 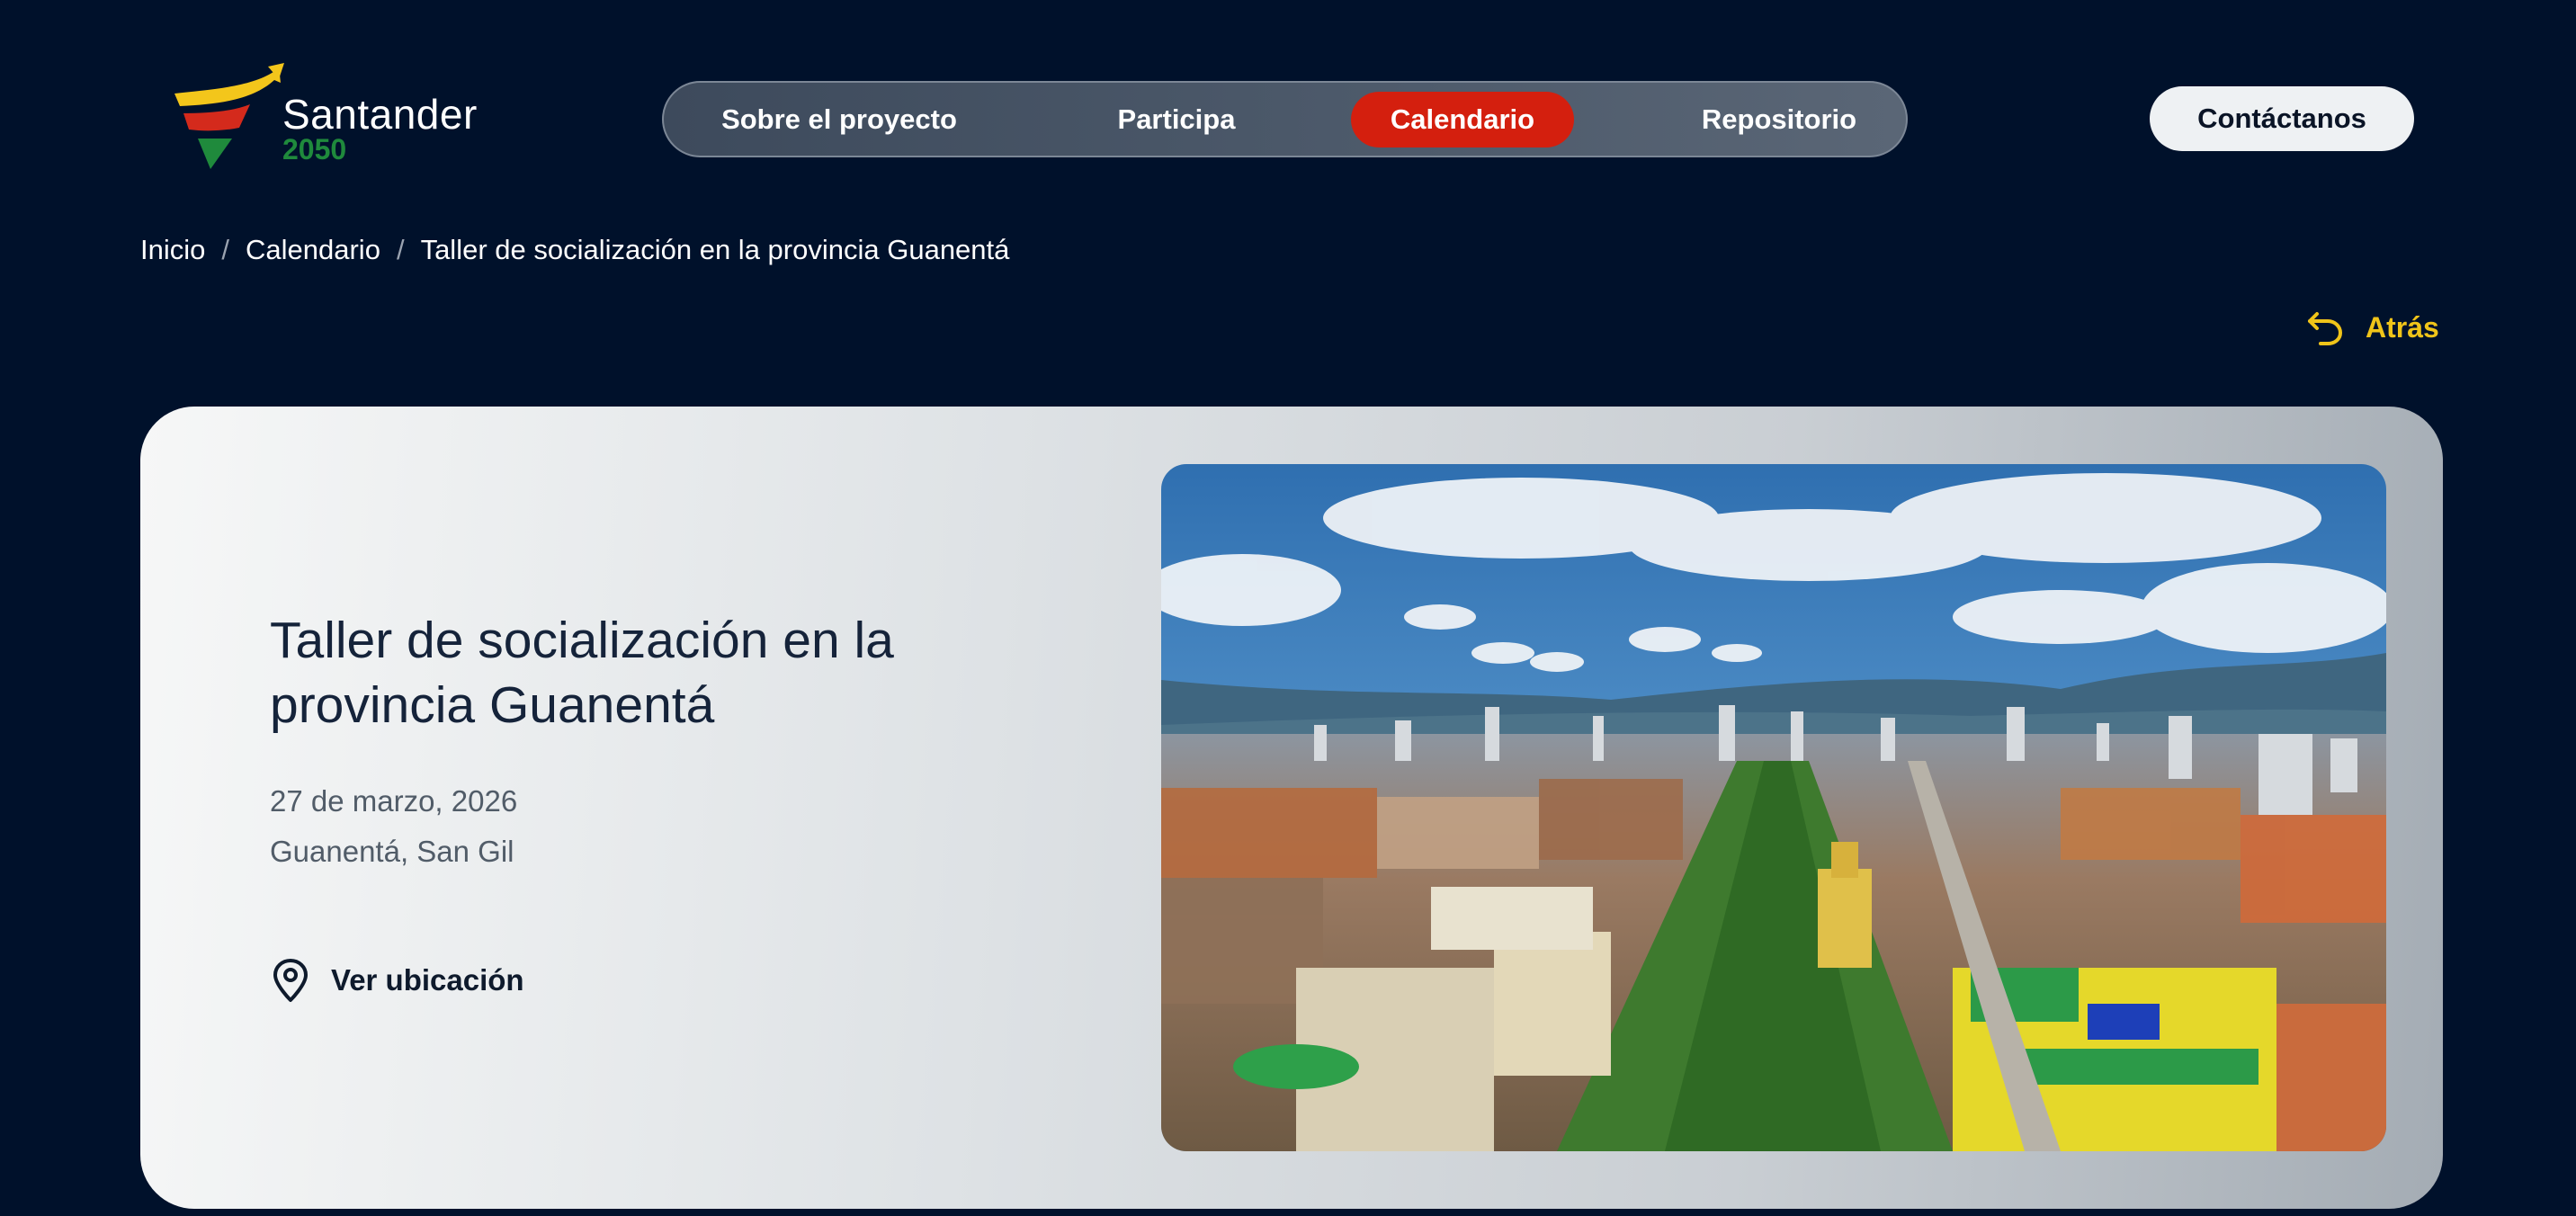 I want to click on back-label: Atrás, so click(x=2402, y=327).